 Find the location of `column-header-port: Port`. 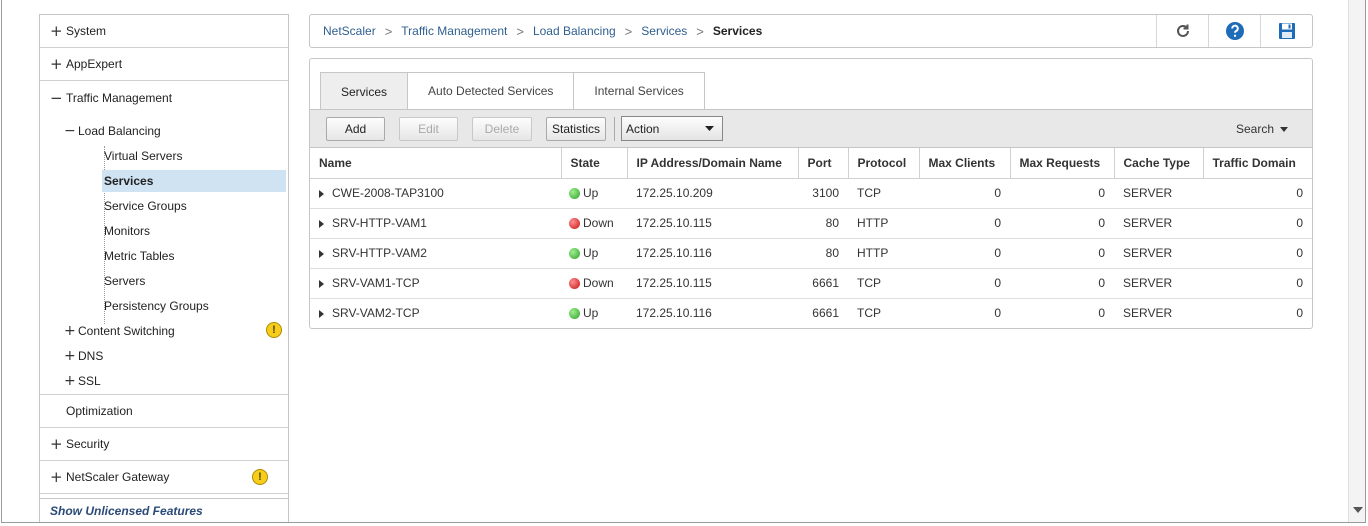

column-header-port: Port is located at coordinates (823, 163).